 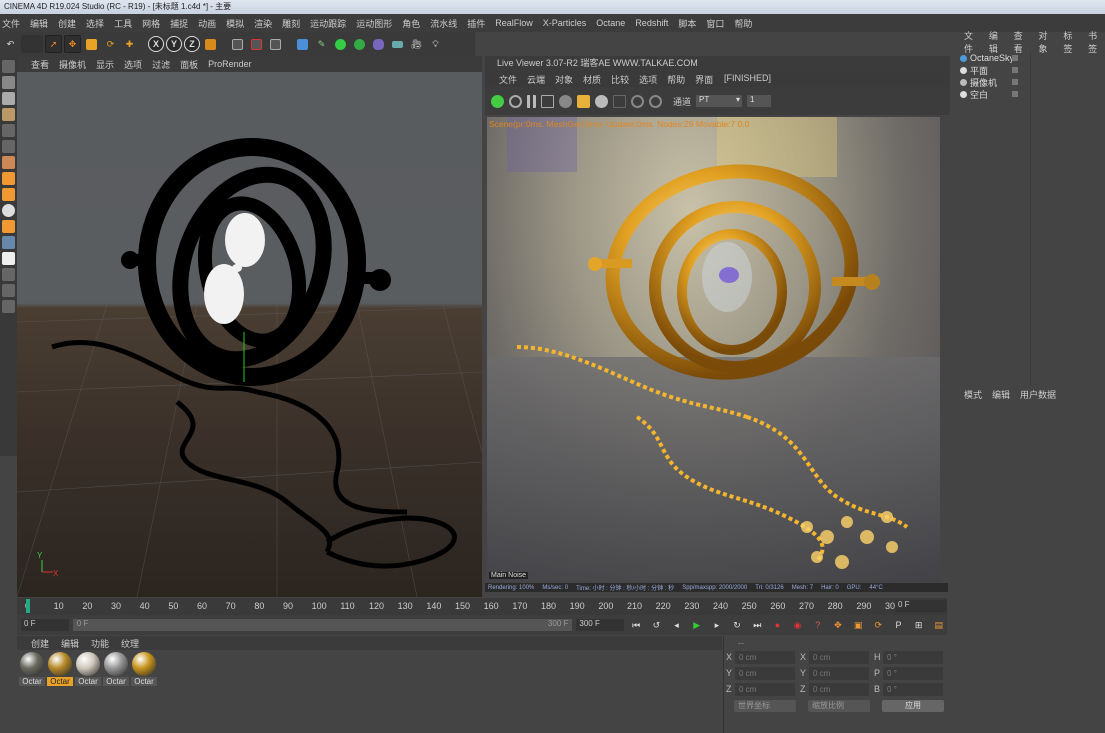 I want to click on apply-button: 应用, so click(x=913, y=706).